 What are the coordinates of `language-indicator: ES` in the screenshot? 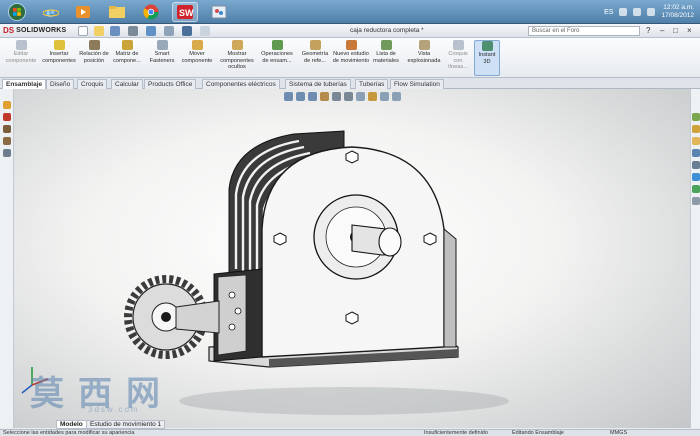 It's located at (608, 12).